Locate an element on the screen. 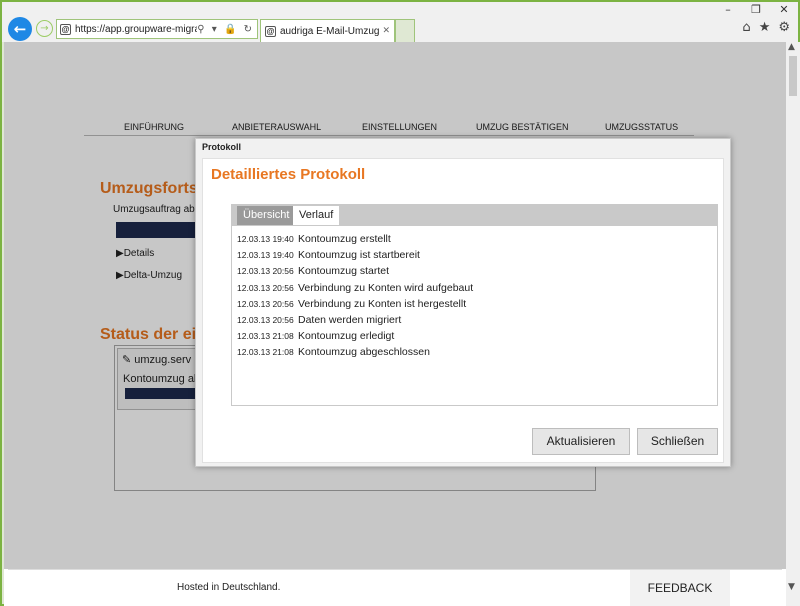 This screenshot has width=800, height=606. forward-arrow-icon: → is located at coordinates (44, 28).